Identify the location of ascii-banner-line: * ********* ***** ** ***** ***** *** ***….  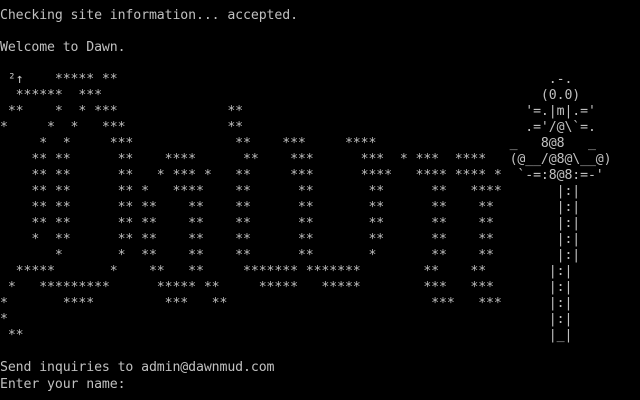
(286, 287).